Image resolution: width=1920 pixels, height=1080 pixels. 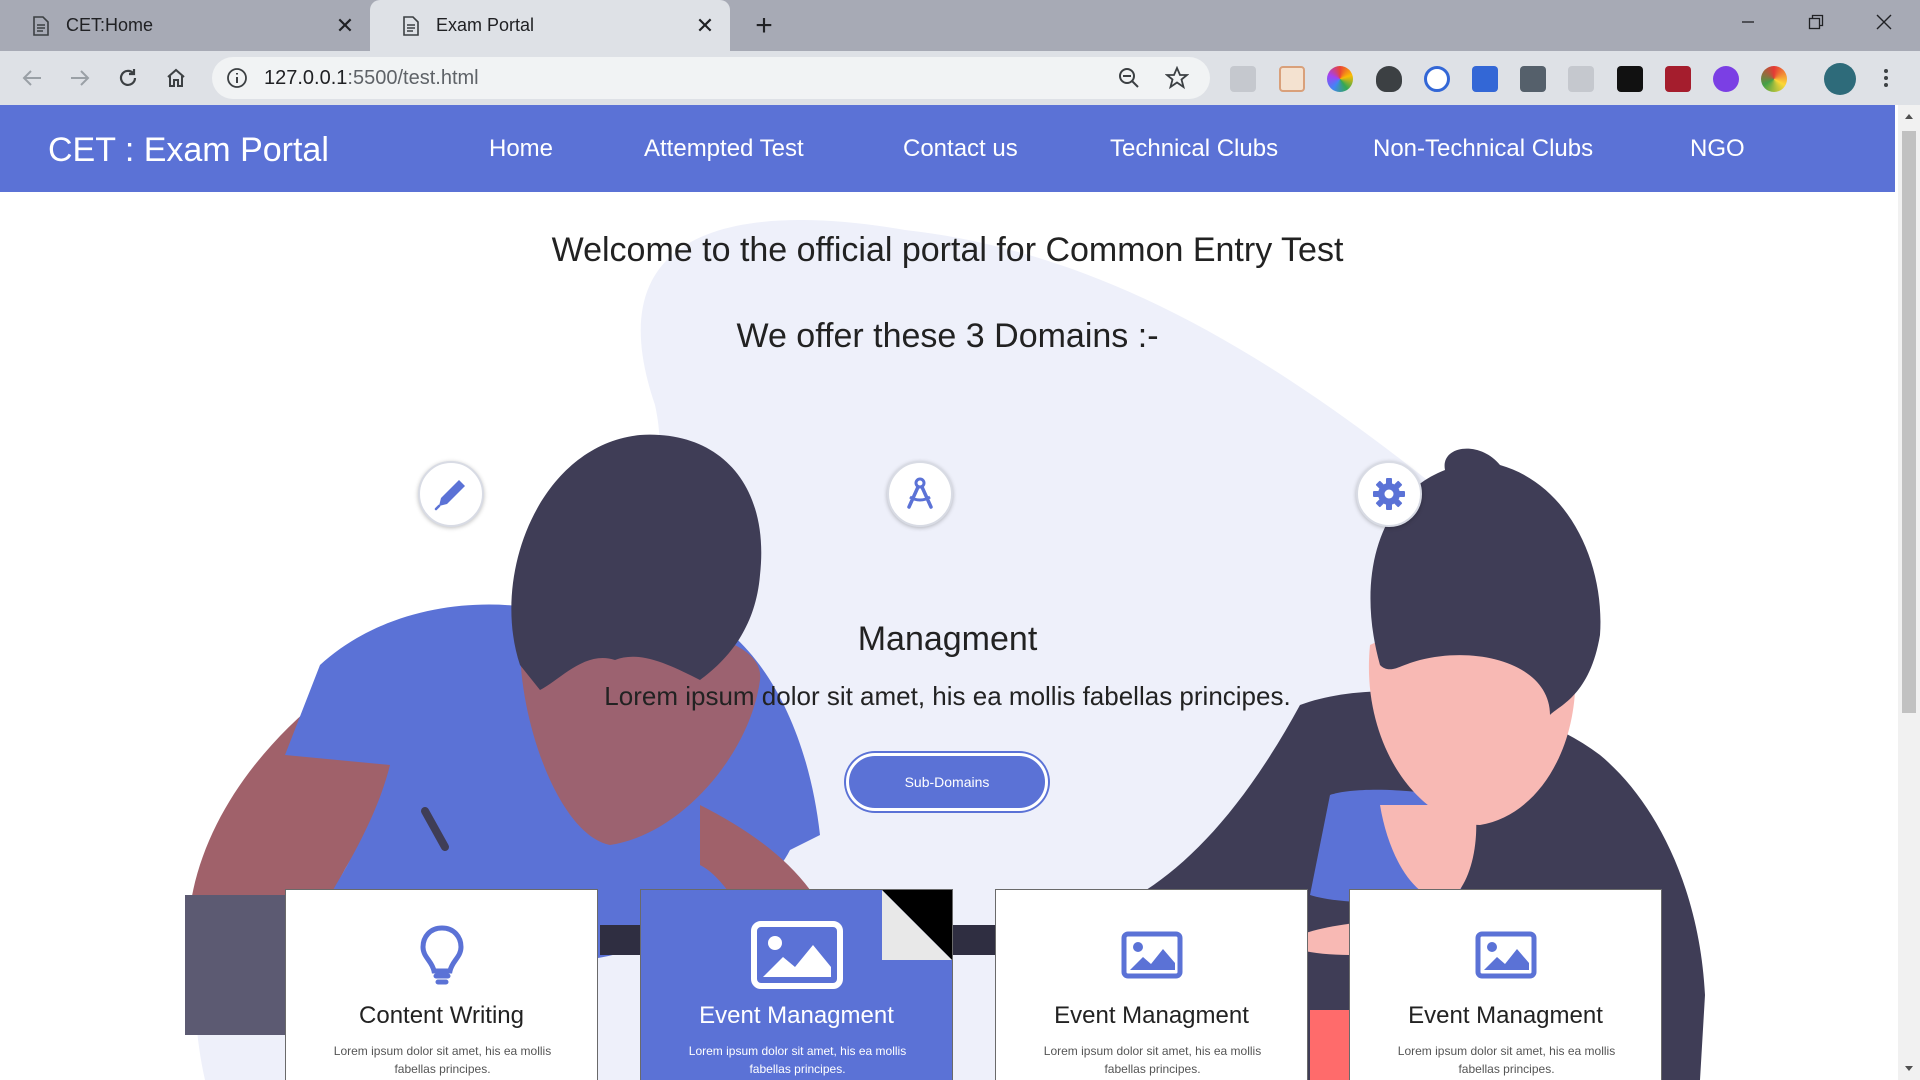 I want to click on minimize-button, so click(x=1748, y=22).